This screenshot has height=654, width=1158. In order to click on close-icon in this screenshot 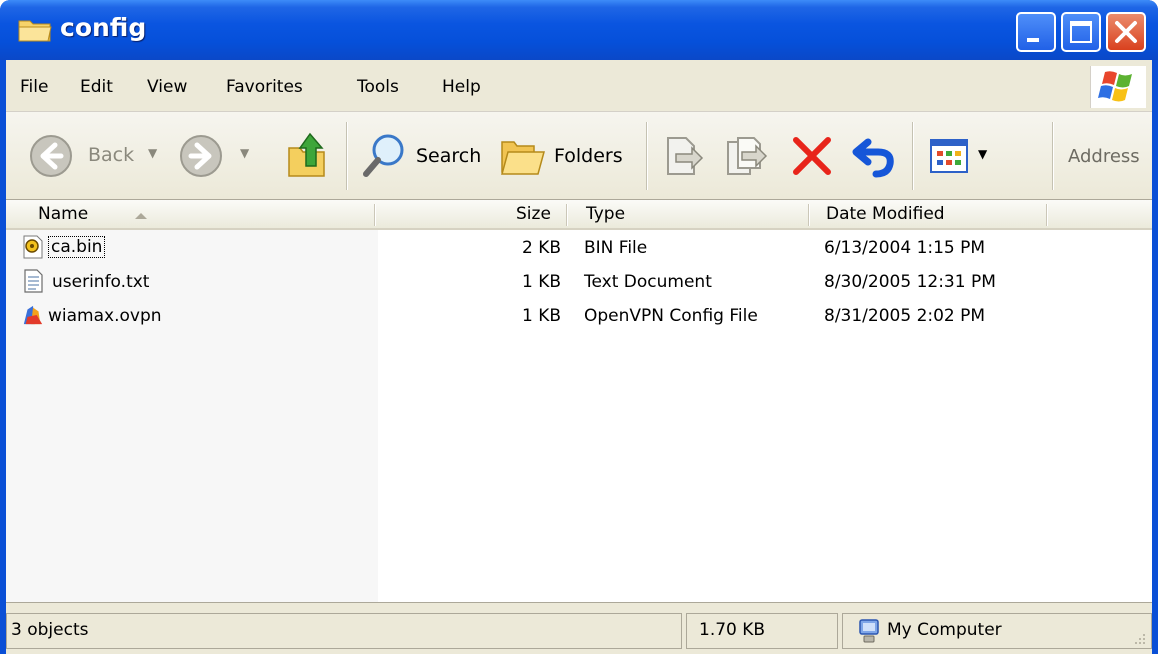, I will do `click(1126, 32)`.